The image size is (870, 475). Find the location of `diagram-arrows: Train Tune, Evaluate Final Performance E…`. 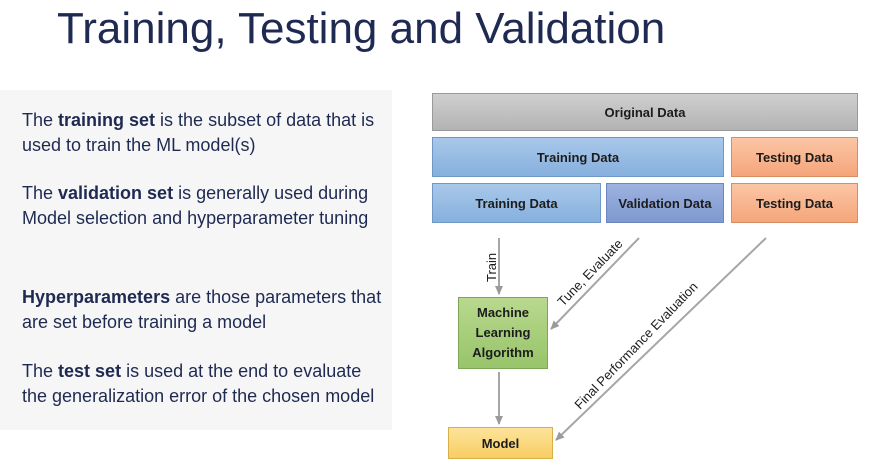

diagram-arrows: Train Tune, Evaluate Final Performance E… is located at coordinates (625, 338).